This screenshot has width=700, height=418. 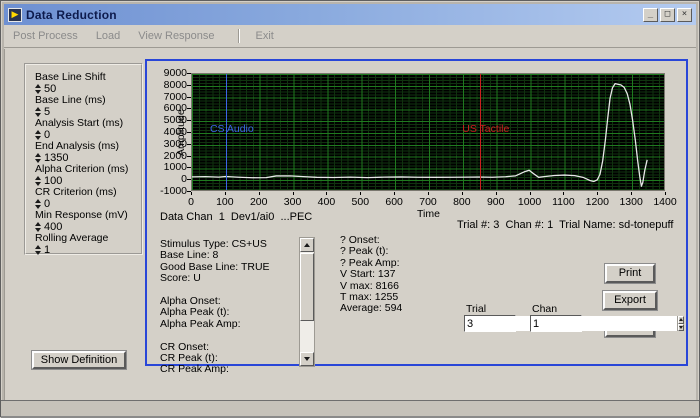 What do you see at coordinates (175, 120) in the screenshot?
I see `y-tick-label: 5000` at bounding box center [175, 120].